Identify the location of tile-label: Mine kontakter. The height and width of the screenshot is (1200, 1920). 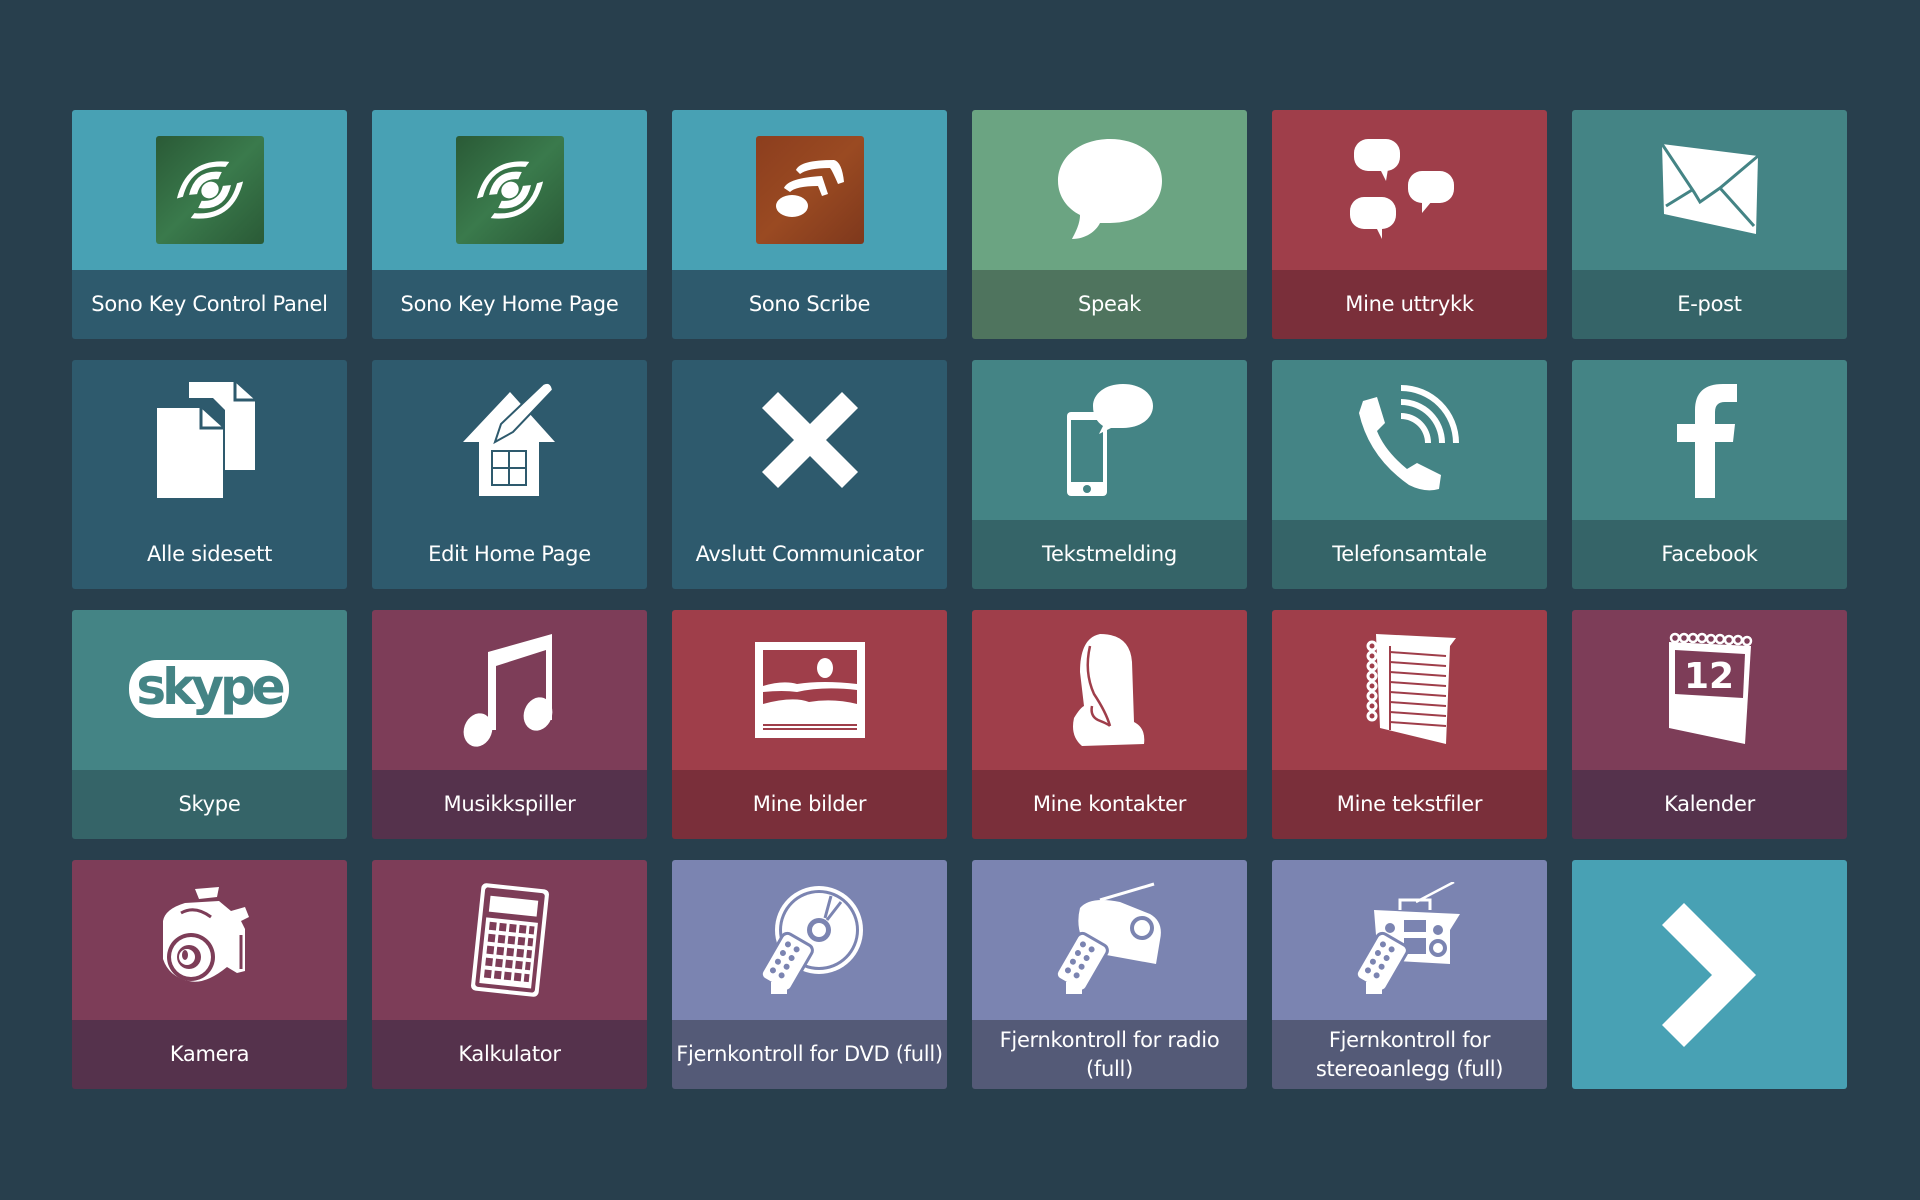
(1109, 804).